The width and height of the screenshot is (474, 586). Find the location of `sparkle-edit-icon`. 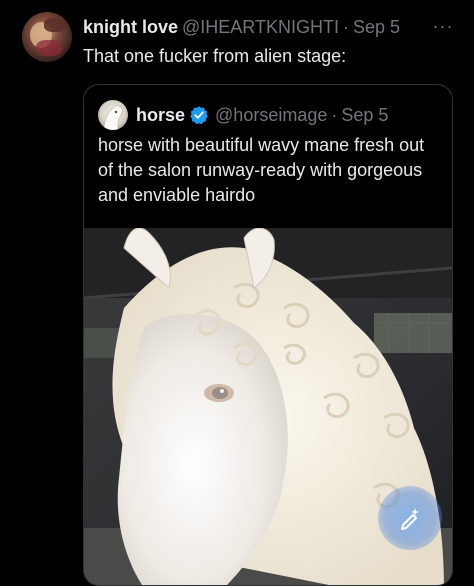

sparkle-edit-icon is located at coordinates (410, 518).